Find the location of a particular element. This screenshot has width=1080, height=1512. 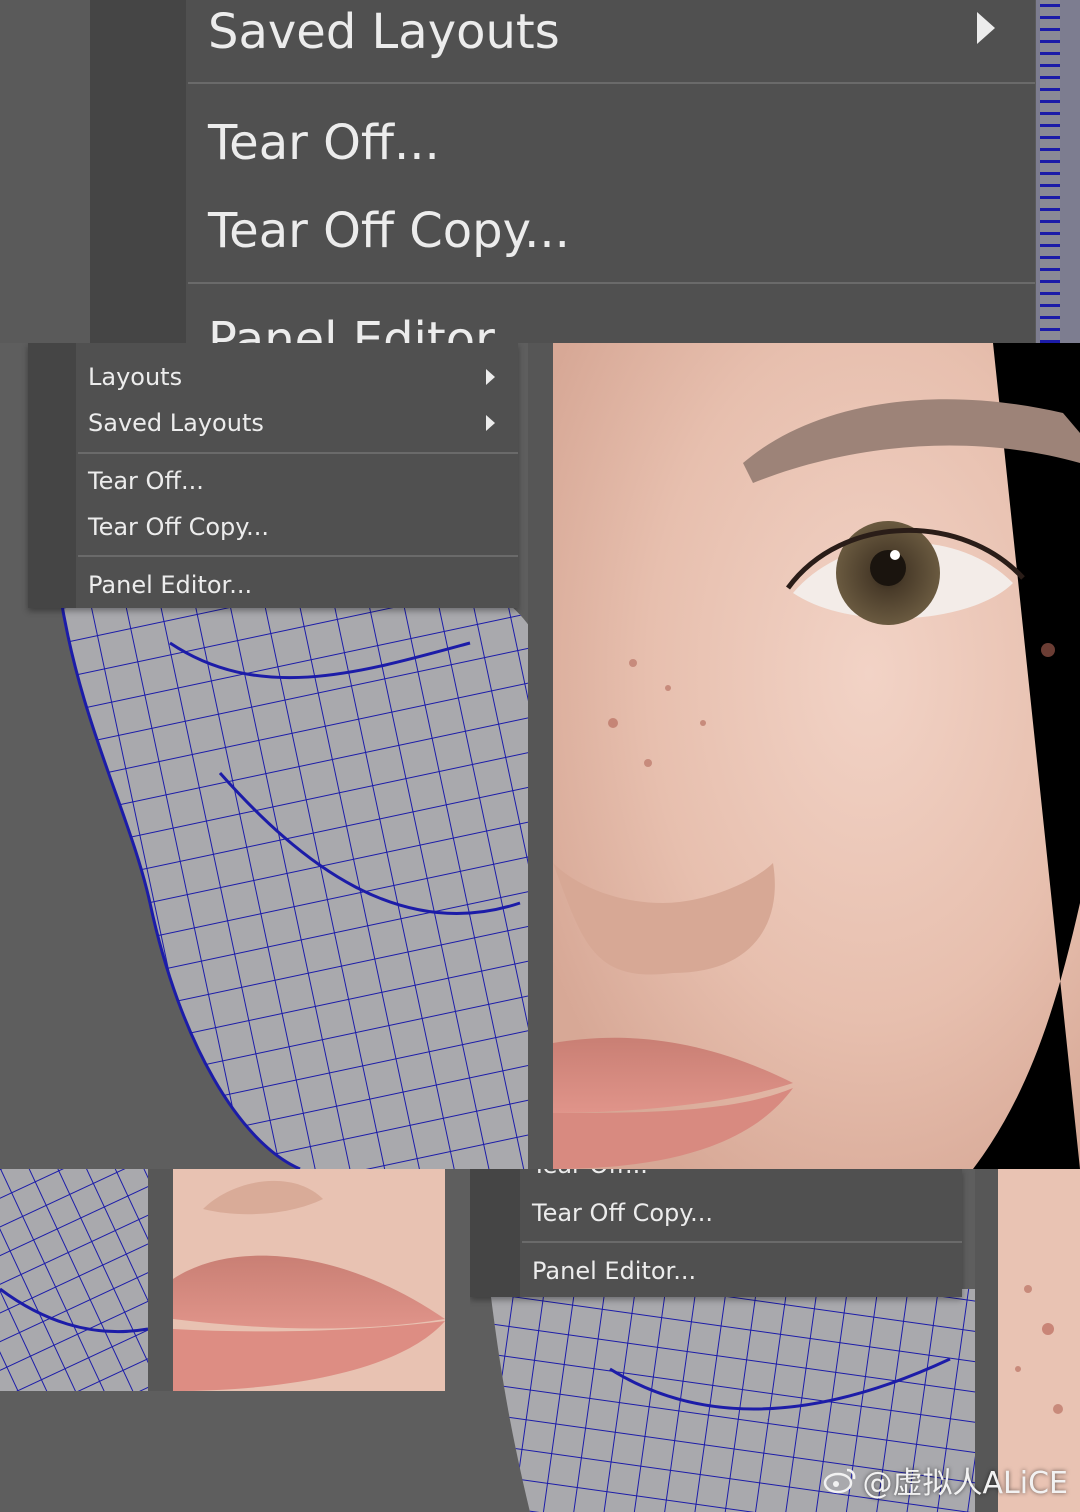

wireframe-crop is located at coordinates (74, 1280).